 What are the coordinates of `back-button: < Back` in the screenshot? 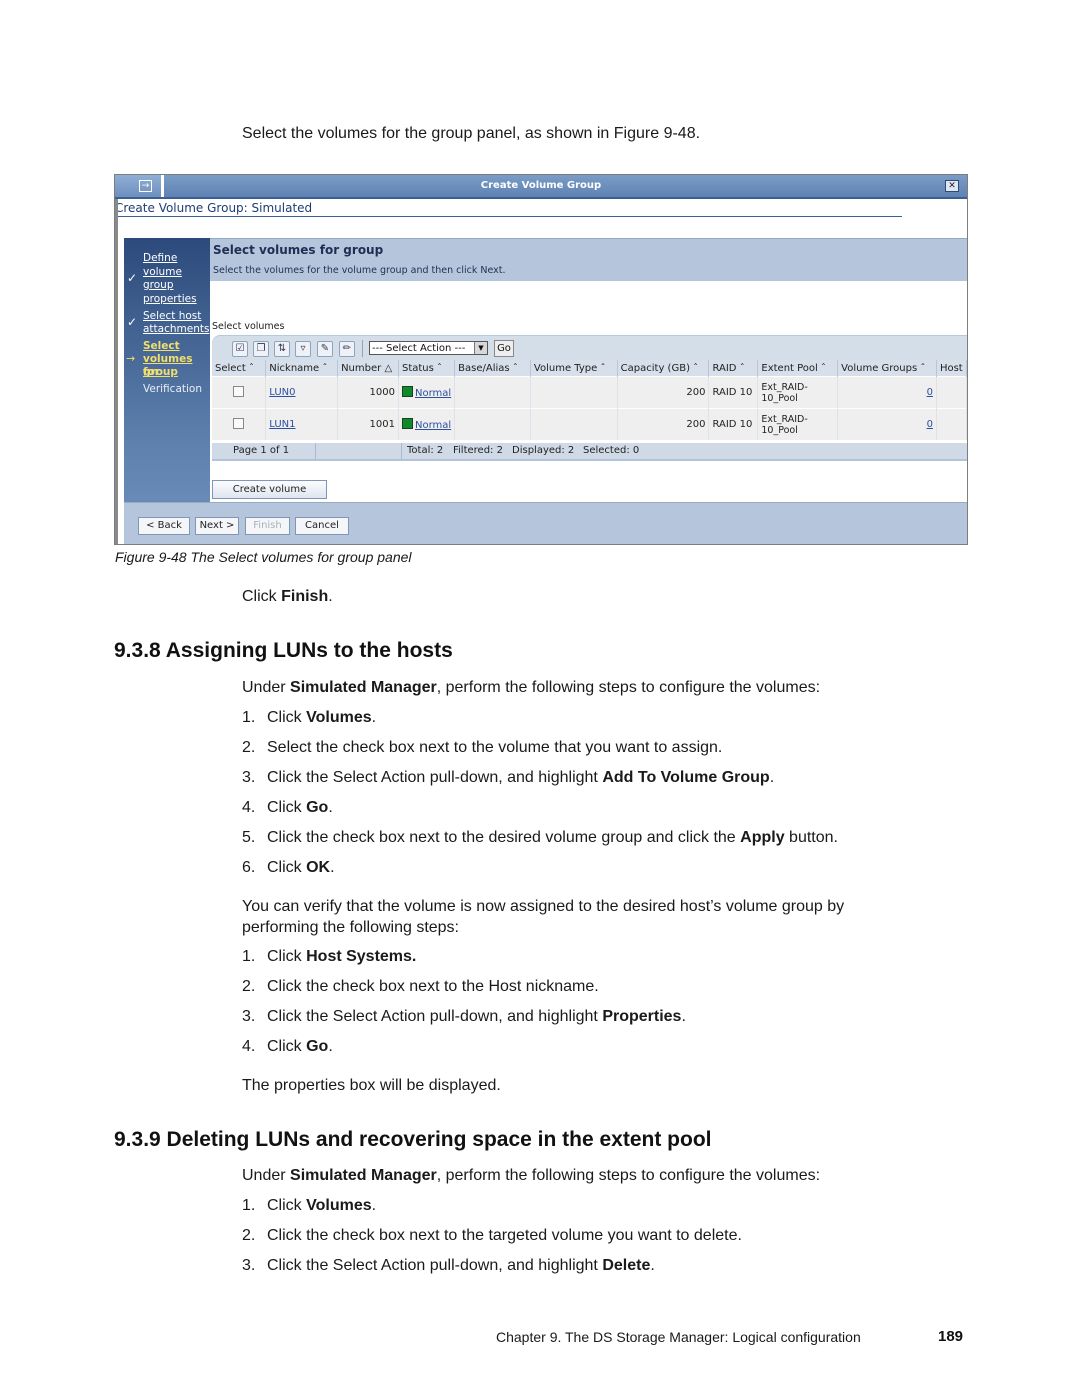 It's located at (164, 526).